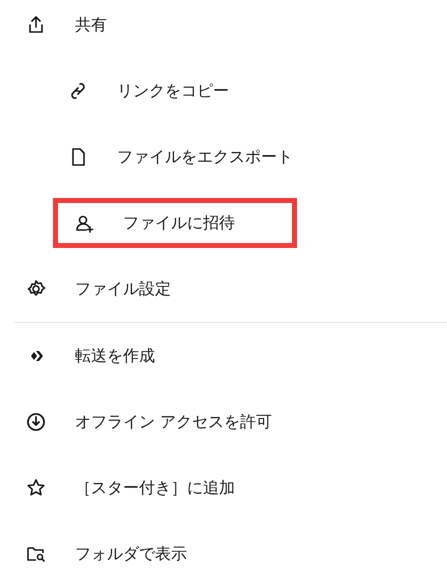 This screenshot has height=588, width=447. What do you see at coordinates (103, 554) in the screenshot?
I see `menu-item: フォルダで表示` at bounding box center [103, 554].